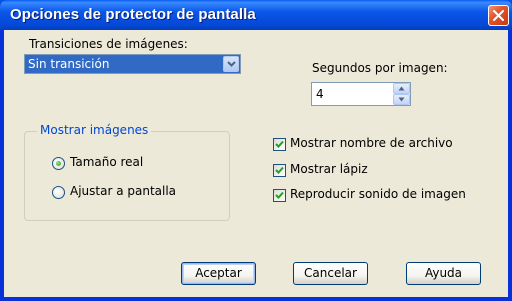 The height and width of the screenshot is (301, 512). I want to click on radio-actual-size-label: Tamaño real, so click(106, 162).